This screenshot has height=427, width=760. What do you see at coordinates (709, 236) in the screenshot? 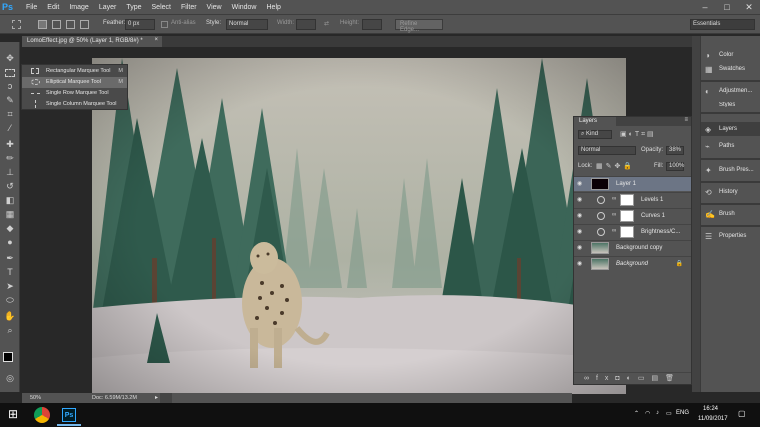
I see `properties-panel-icon: ☰` at bounding box center [709, 236].